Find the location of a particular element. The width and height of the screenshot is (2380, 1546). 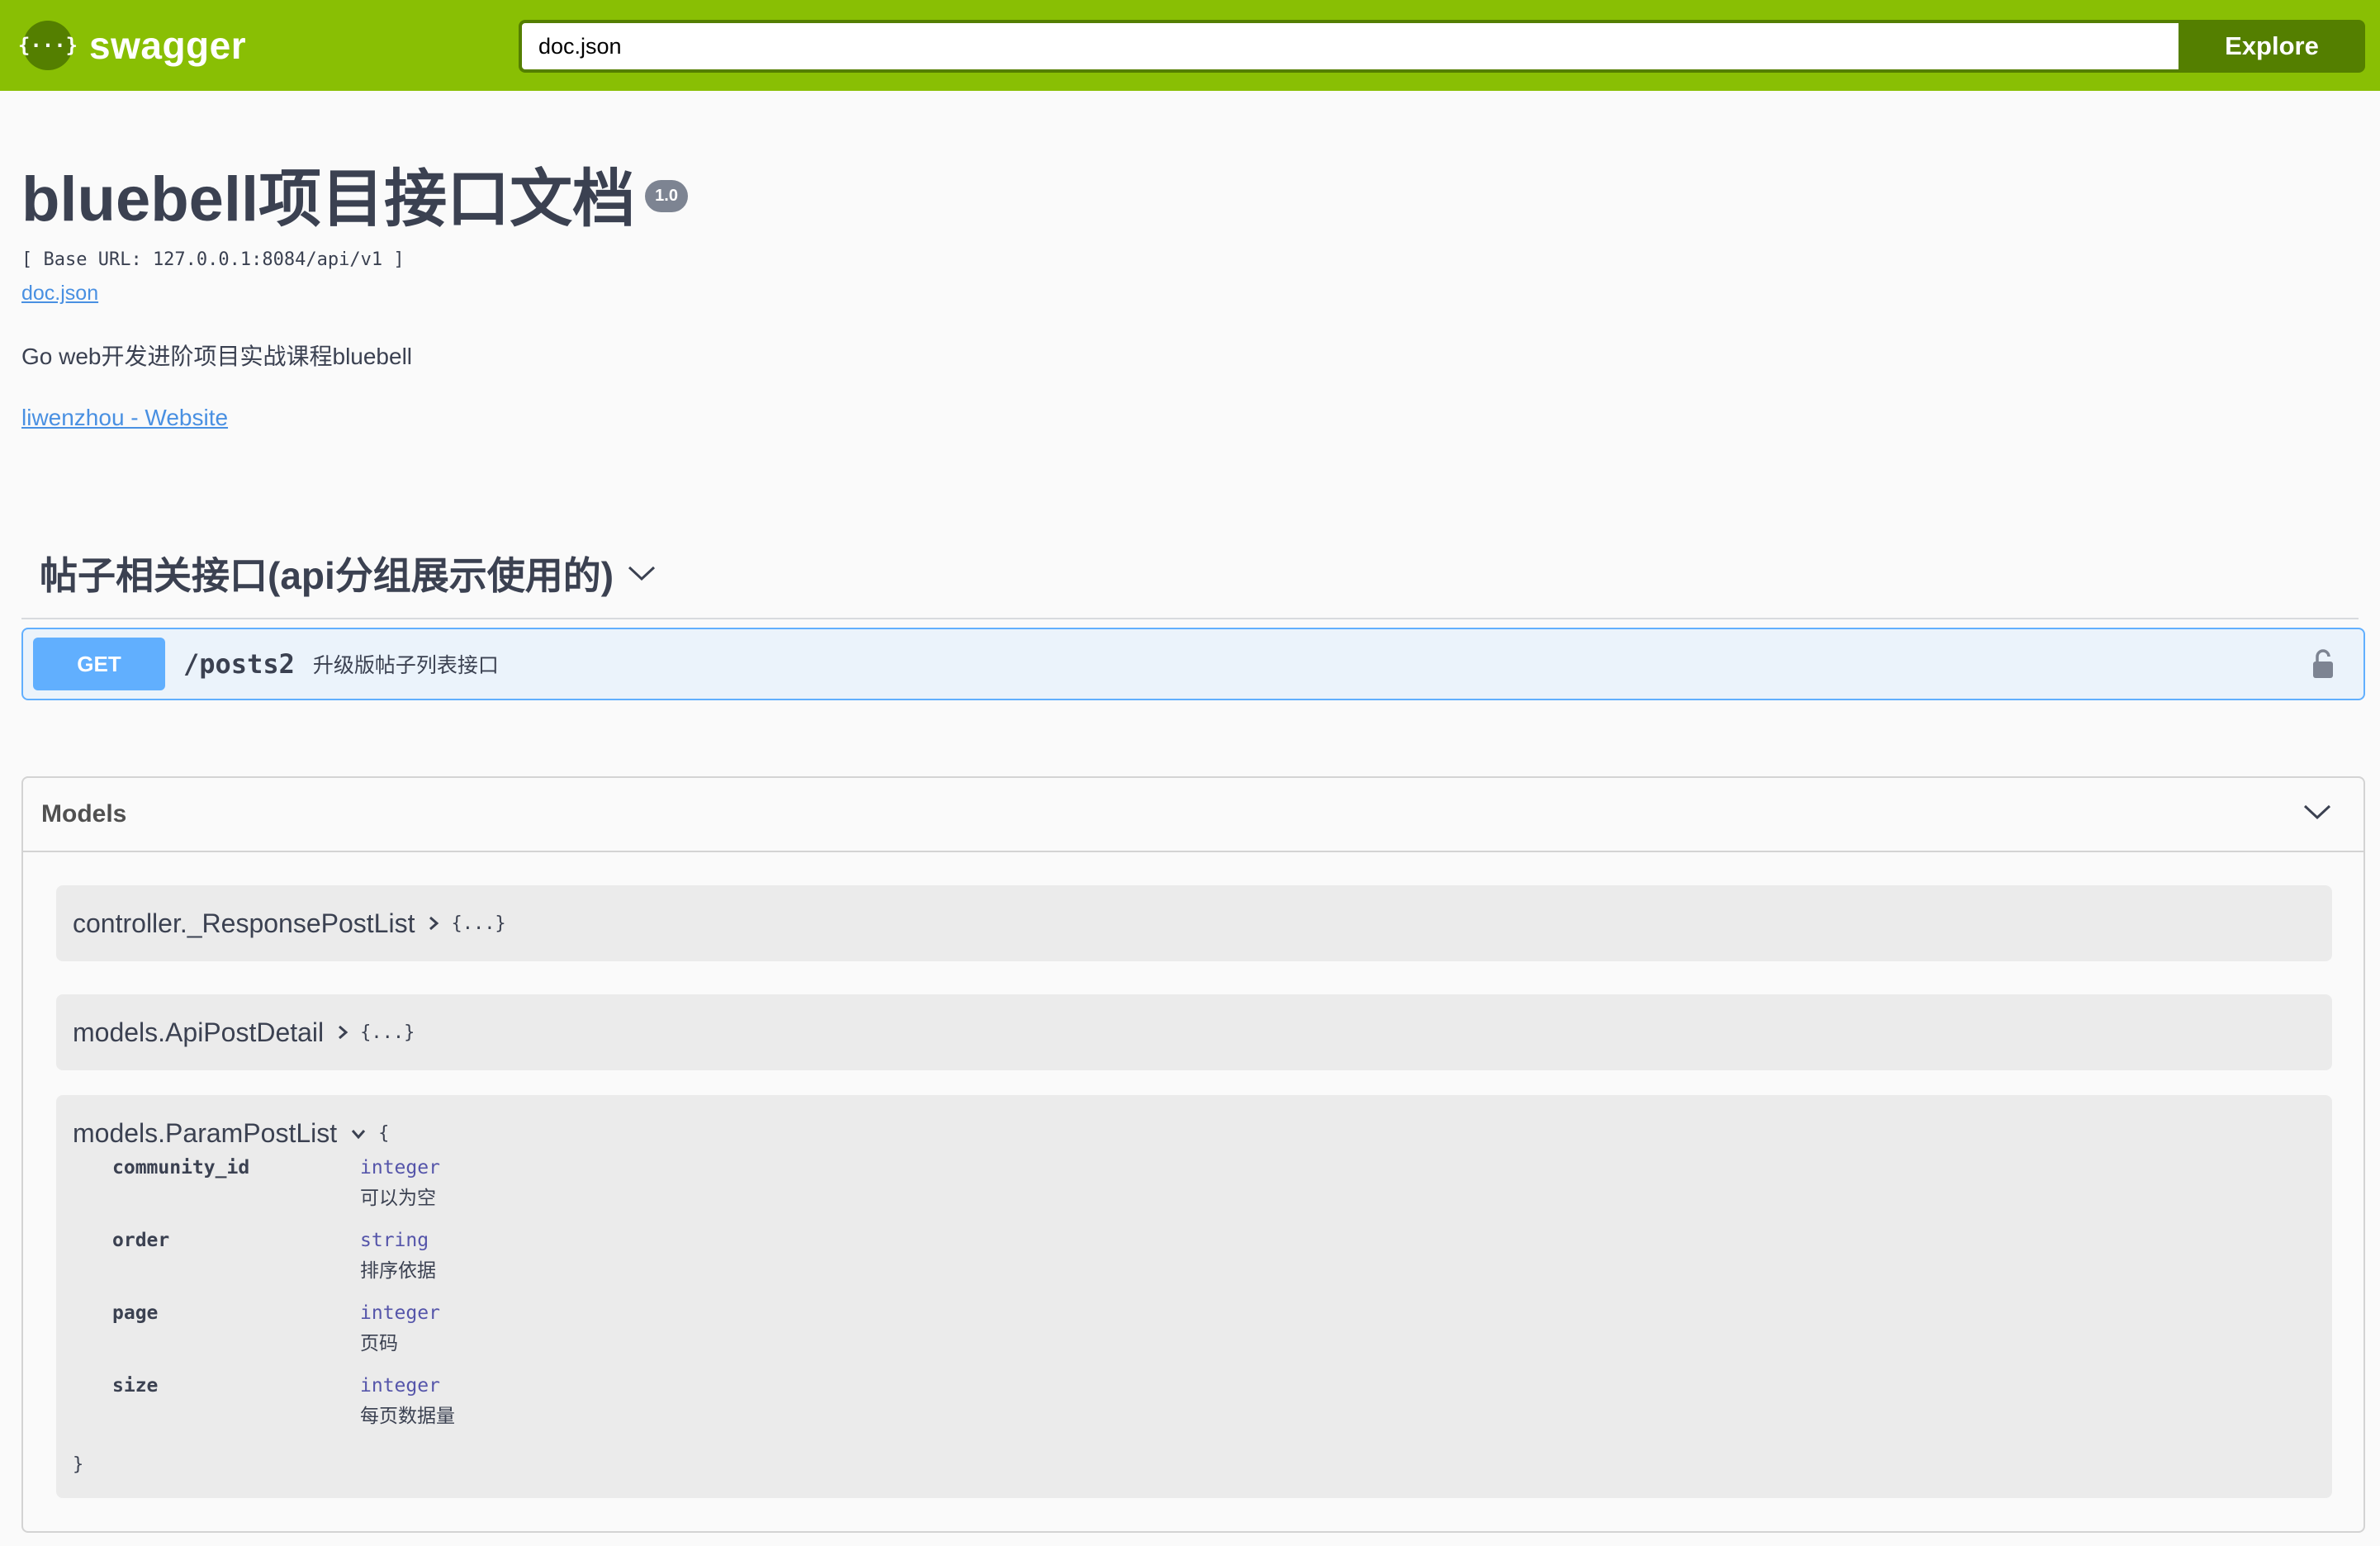

model-name: models.ParamPostList is located at coordinates (205, 1133).